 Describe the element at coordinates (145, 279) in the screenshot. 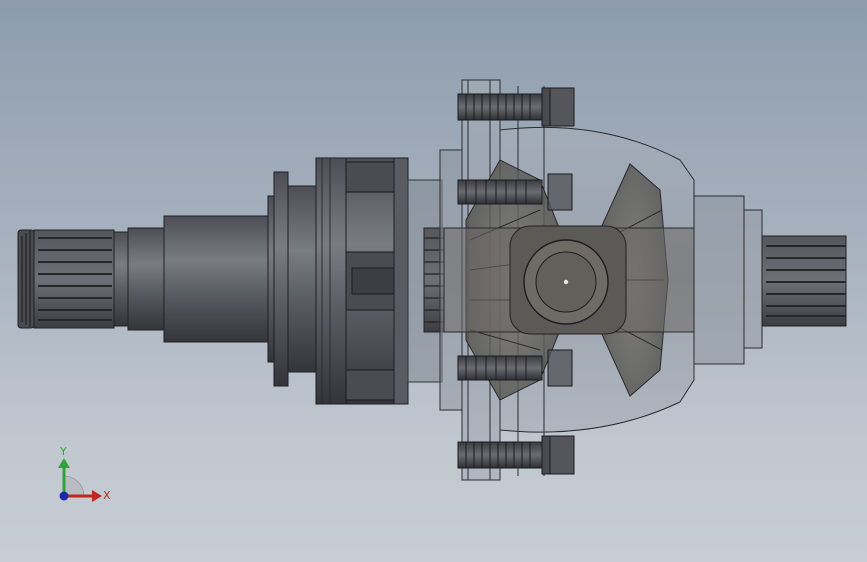

I see `left-spline-shaft` at that location.